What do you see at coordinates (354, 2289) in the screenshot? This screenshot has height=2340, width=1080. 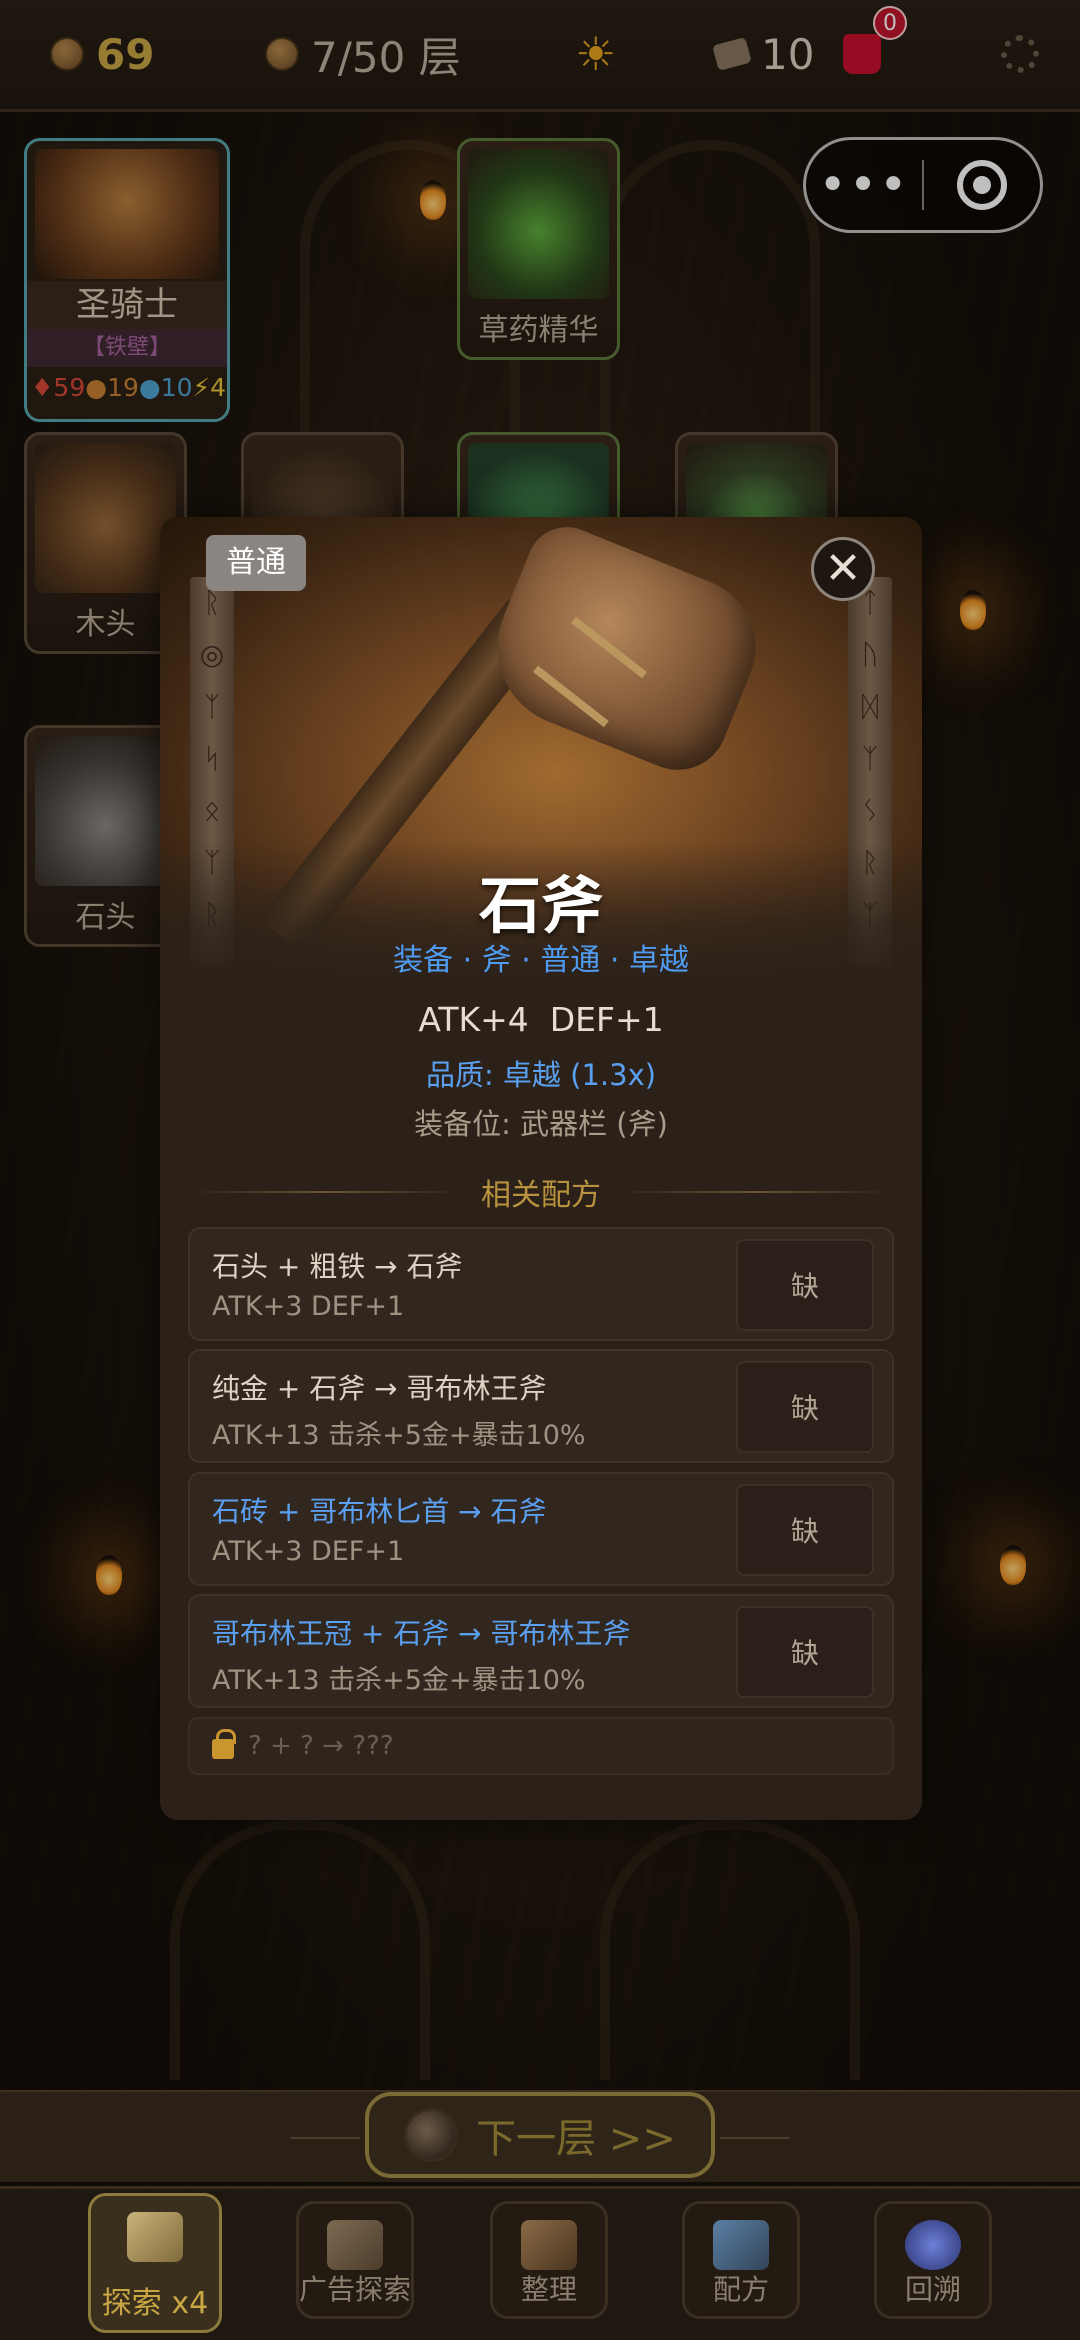 I see `nav-label: 广告探索` at bounding box center [354, 2289].